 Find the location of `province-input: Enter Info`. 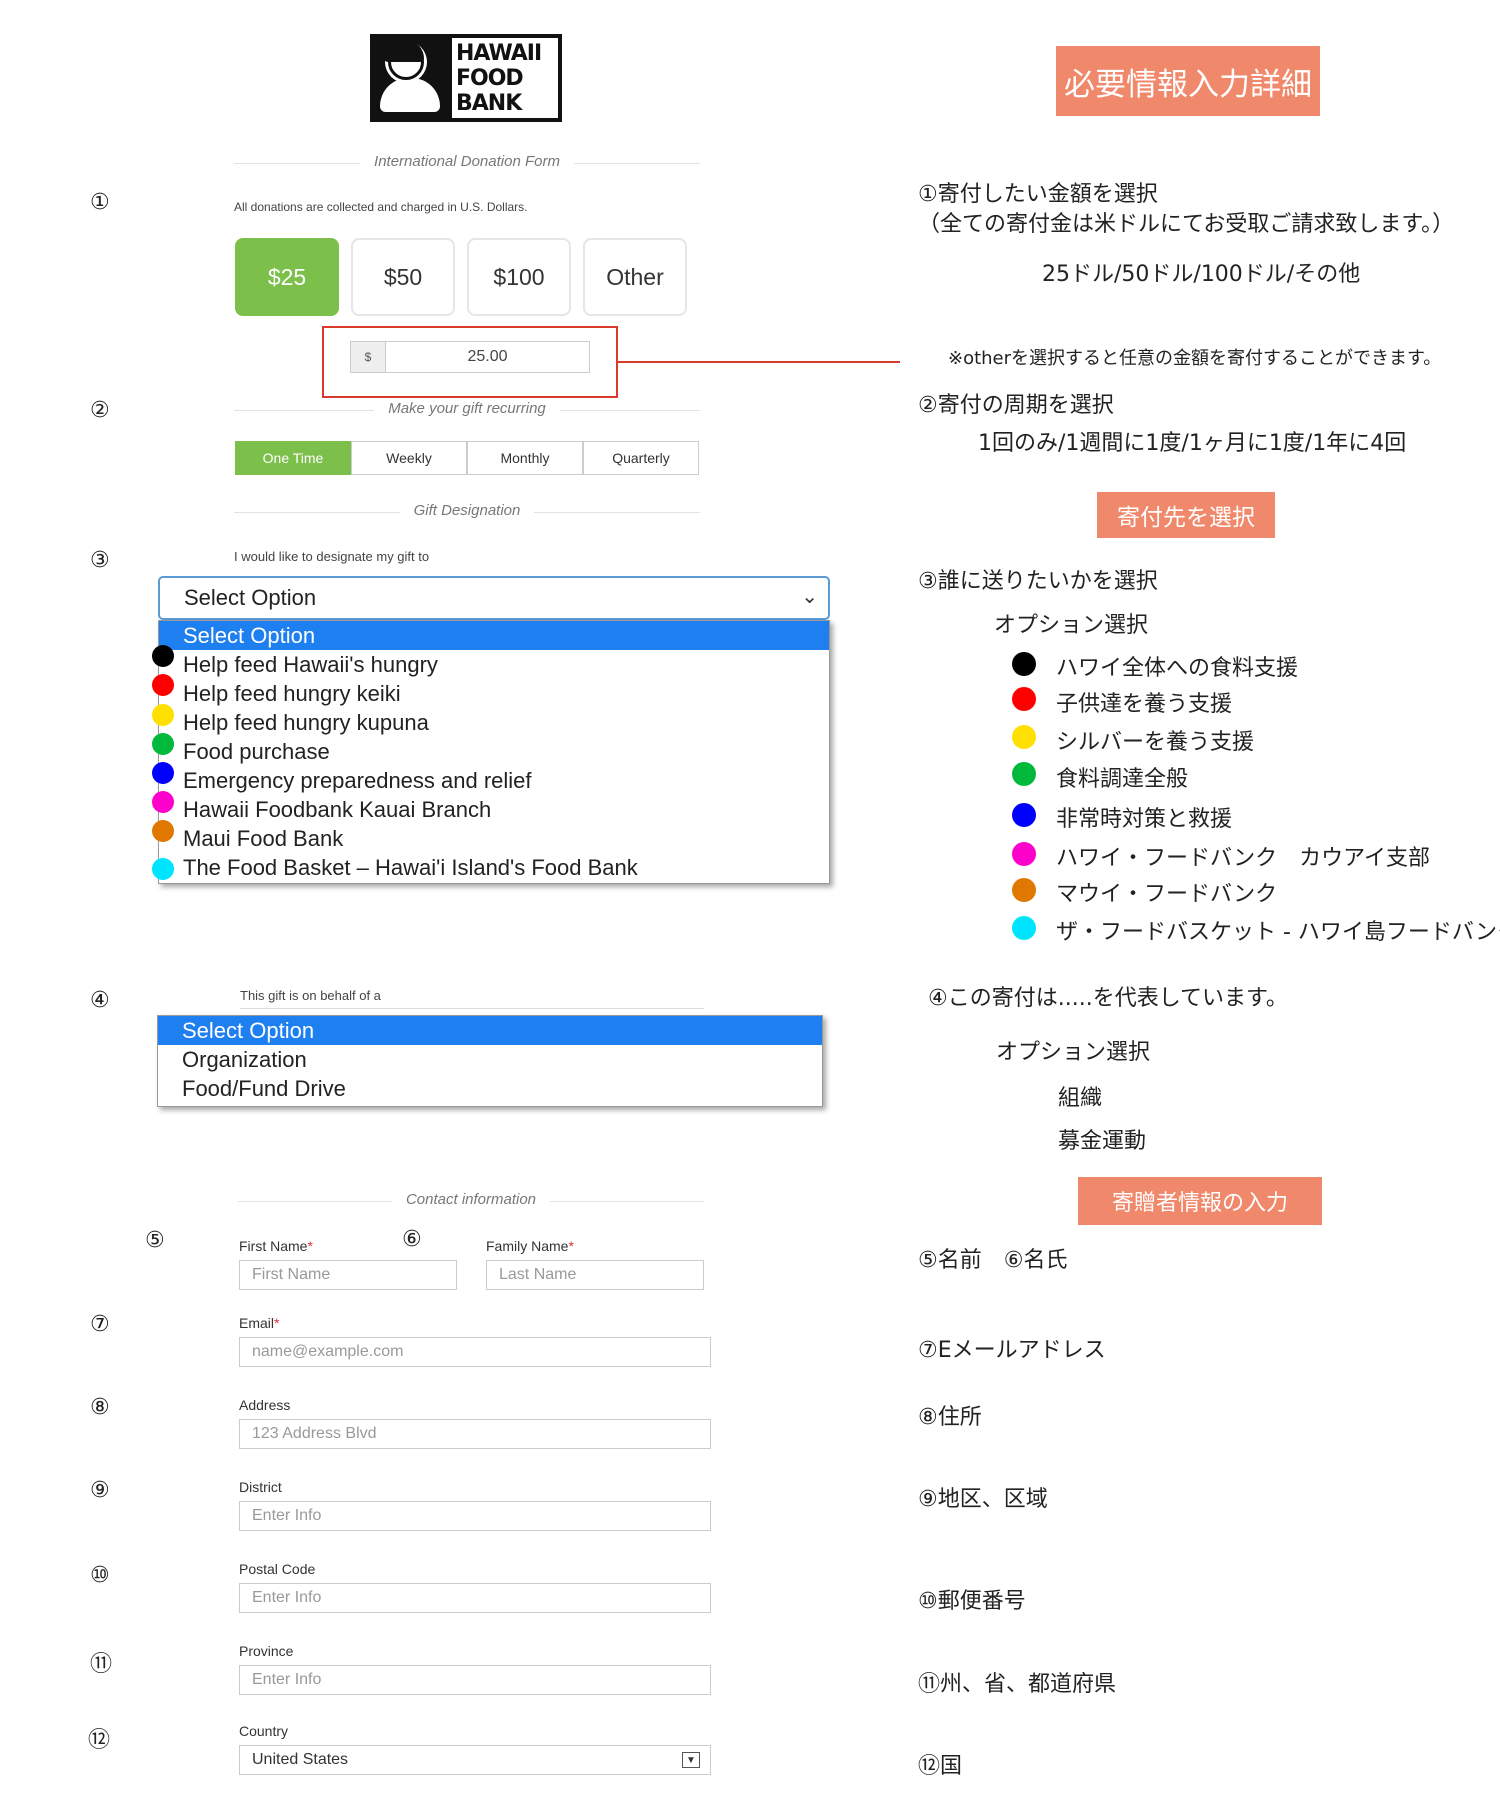

province-input: Enter Info is located at coordinates (475, 1680).